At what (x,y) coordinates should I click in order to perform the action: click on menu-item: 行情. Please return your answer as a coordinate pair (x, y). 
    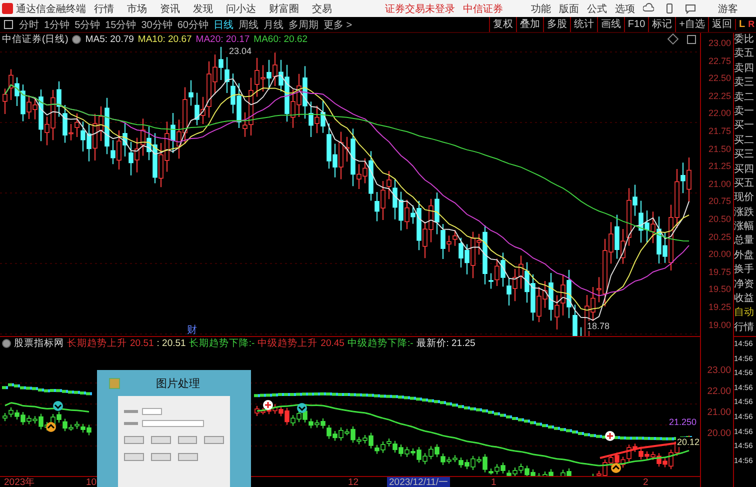
    Looking at the image, I should click on (104, 9).